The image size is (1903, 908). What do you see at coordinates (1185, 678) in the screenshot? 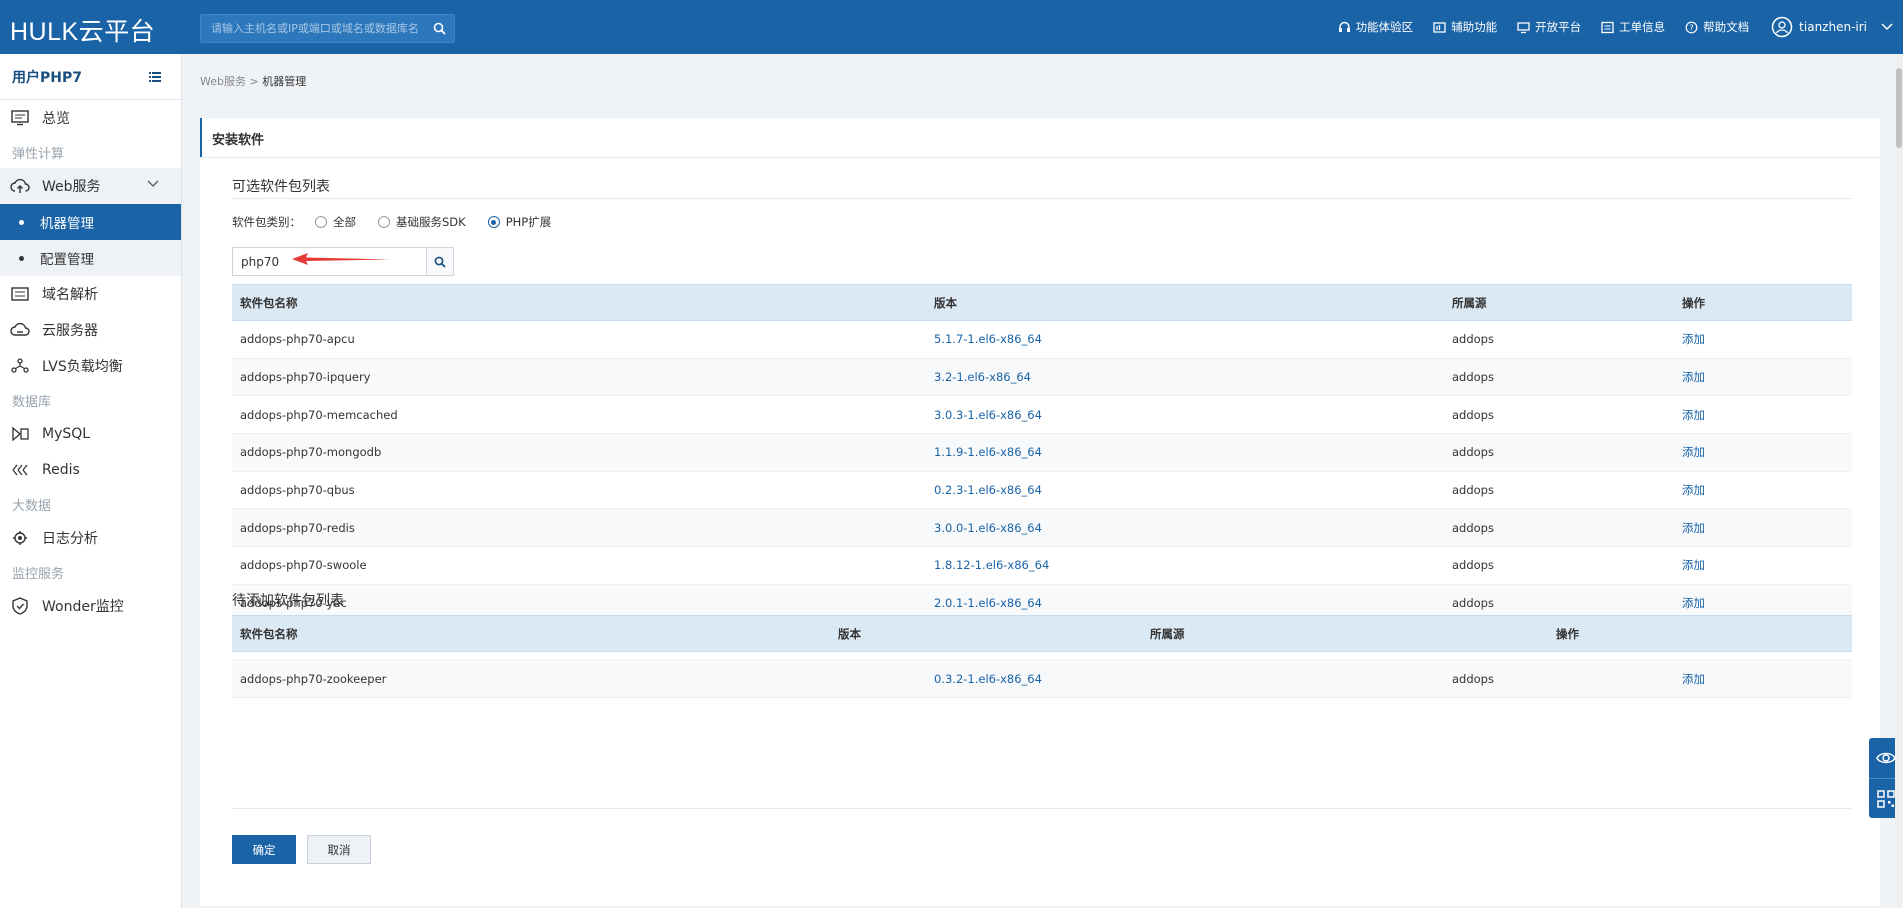
I see `package-version-cell: 0.3.2-1.el6-x86_64` at bounding box center [1185, 678].